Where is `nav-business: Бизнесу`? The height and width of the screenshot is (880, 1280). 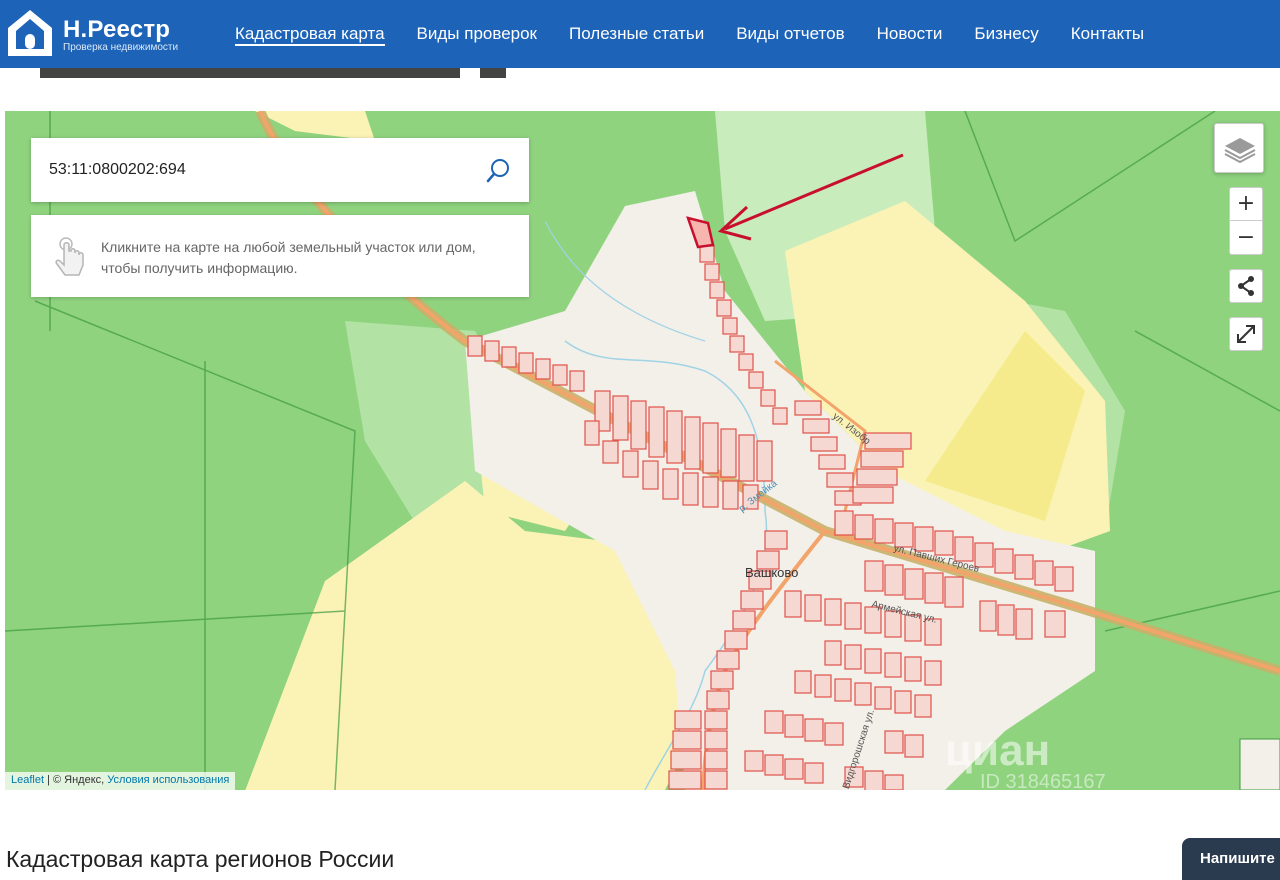 nav-business: Бизнесу is located at coordinates (1006, 35).